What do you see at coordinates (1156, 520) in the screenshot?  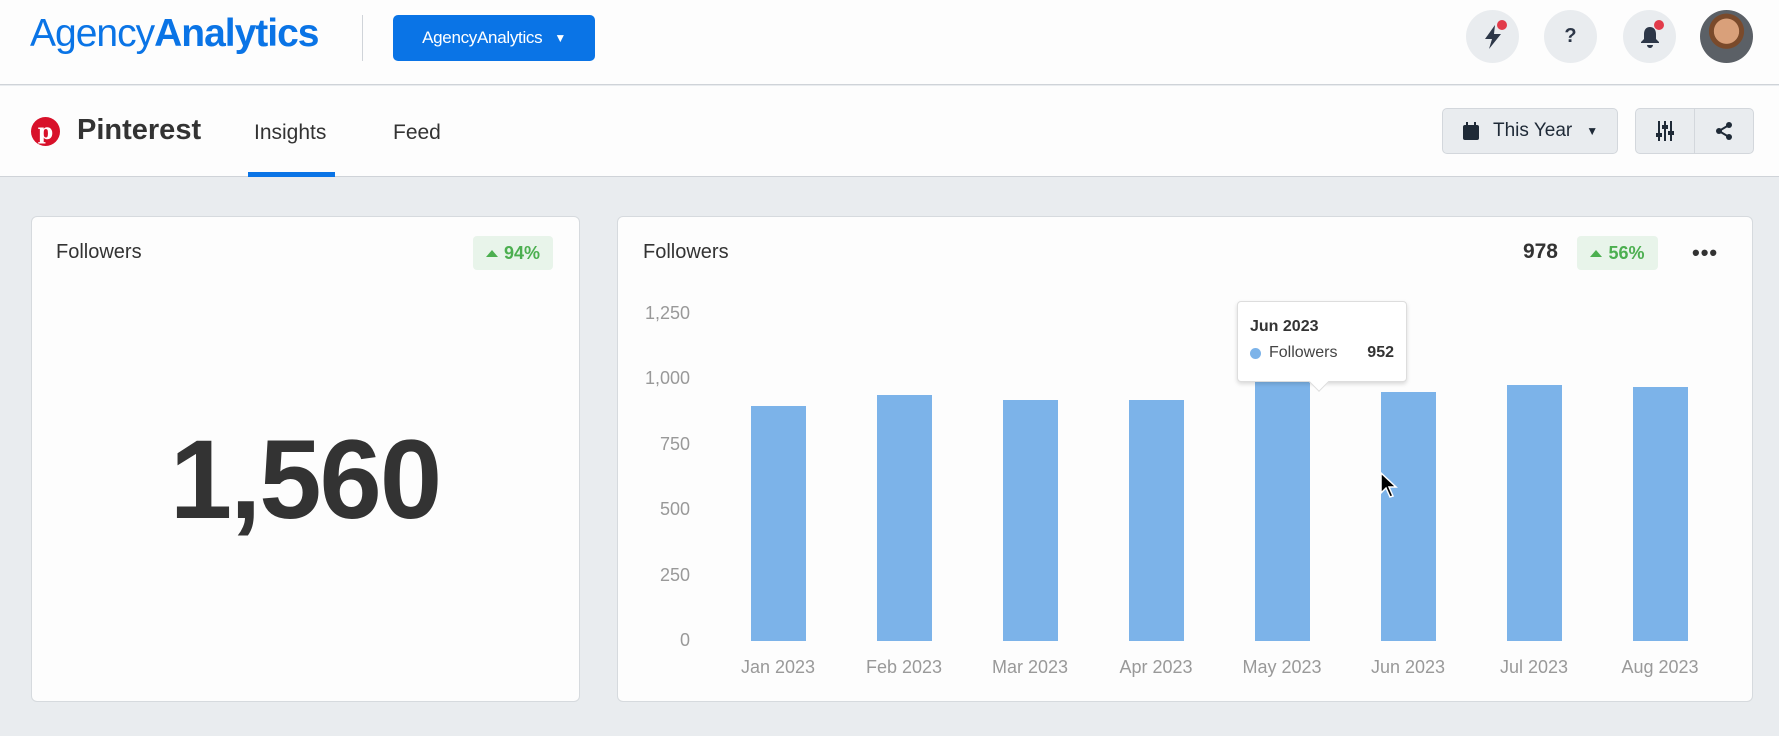 I see `bar-apr-2023` at bounding box center [1156, 520].